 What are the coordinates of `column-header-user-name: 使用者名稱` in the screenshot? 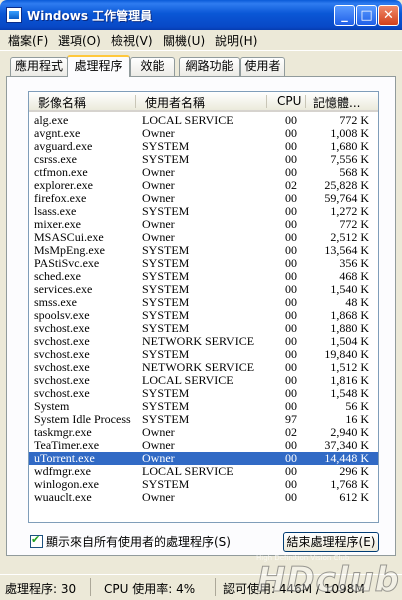 It's located at (175, 102).